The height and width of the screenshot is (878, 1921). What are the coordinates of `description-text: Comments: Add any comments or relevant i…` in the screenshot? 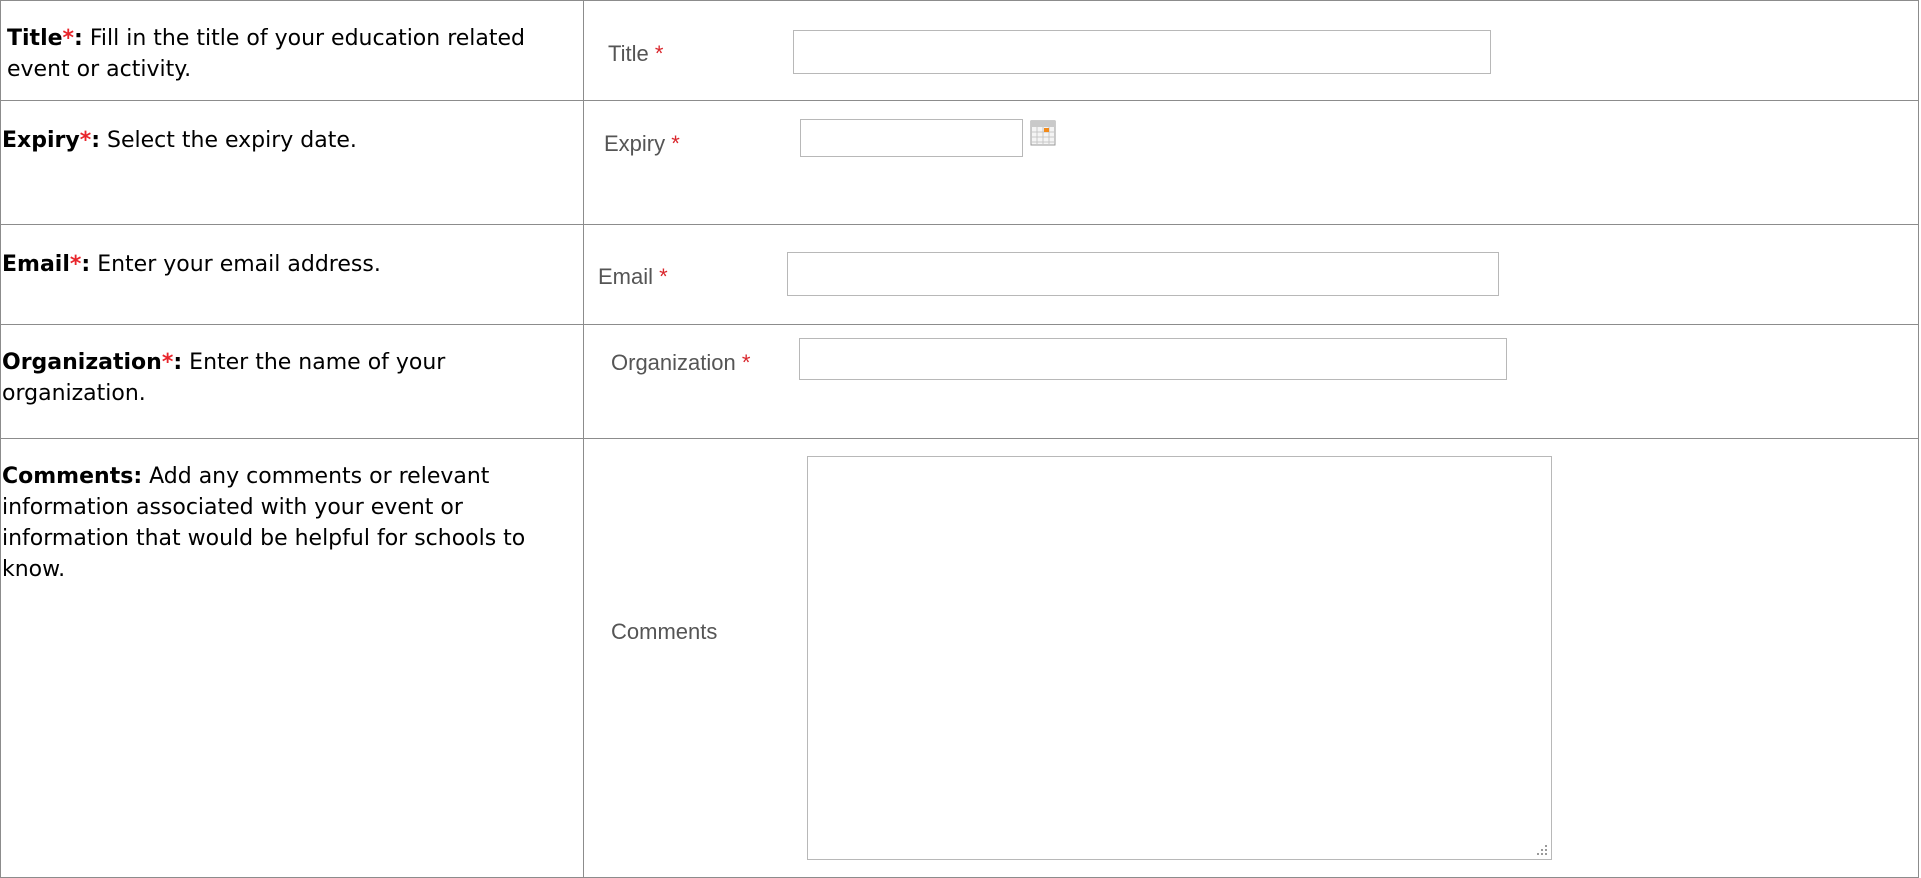 It's located at (282, 523).